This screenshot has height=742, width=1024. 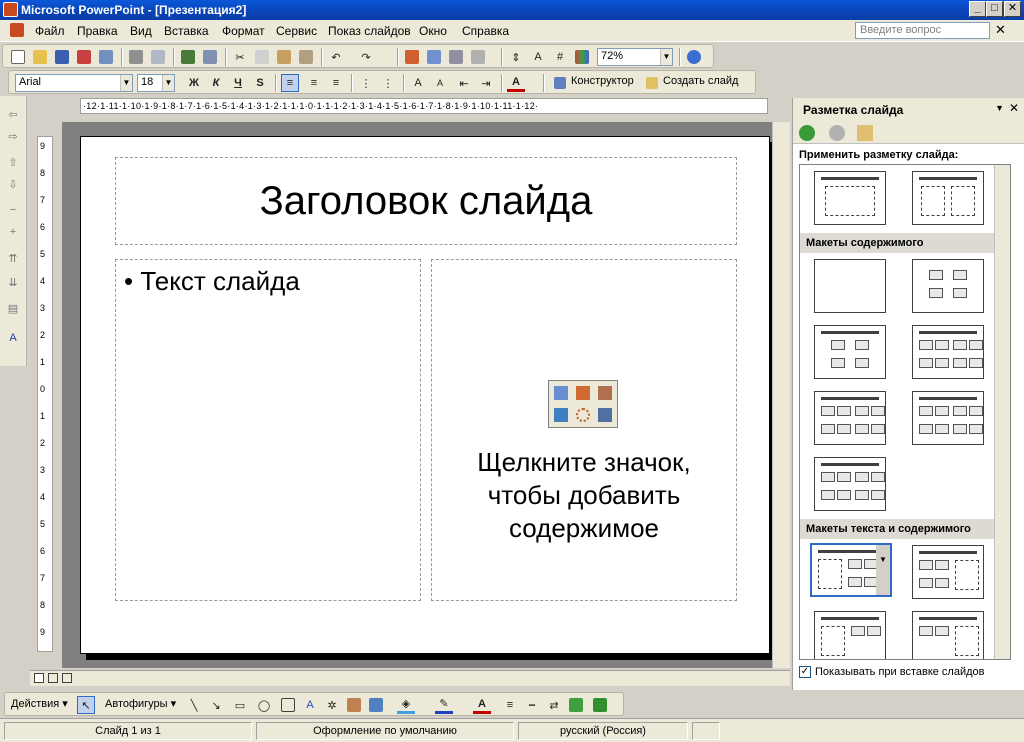 What do you see at coordinates (336, 57) in the screenshot?
I see `undo-icon: ↶` at bounding box center [336, 57].